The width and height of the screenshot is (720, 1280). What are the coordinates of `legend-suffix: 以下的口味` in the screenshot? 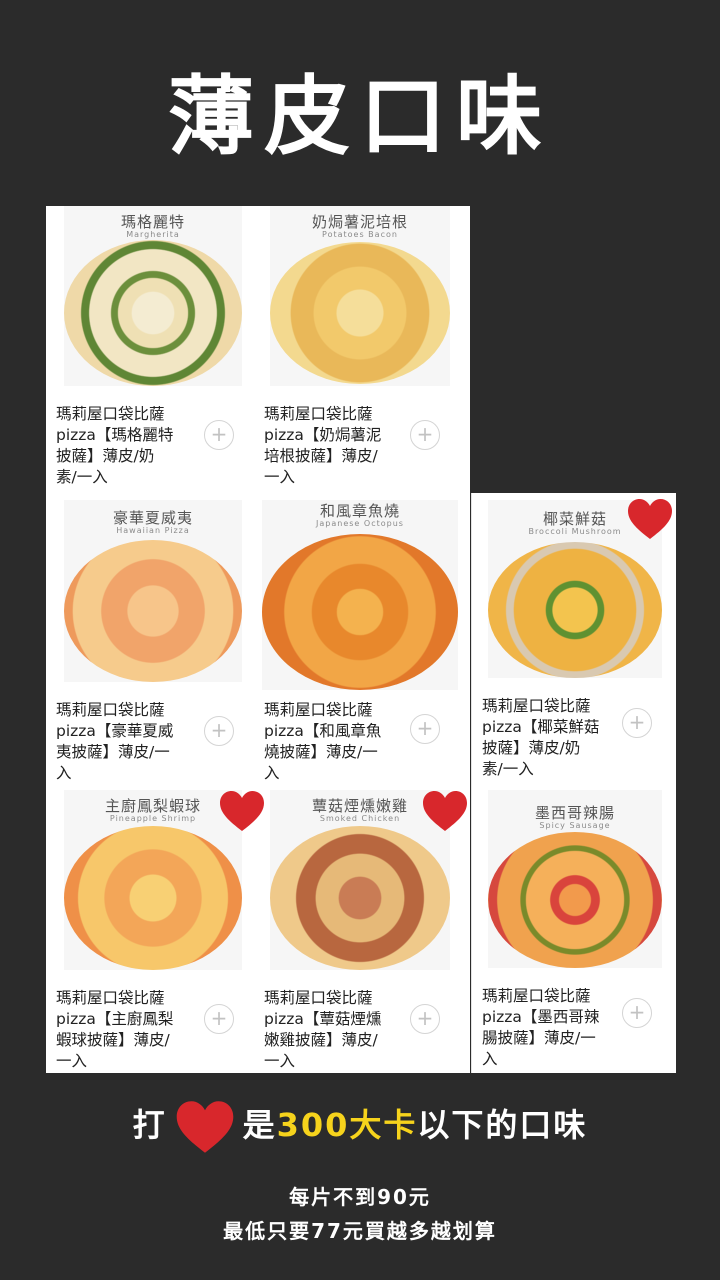 It's located at (502, 1125).